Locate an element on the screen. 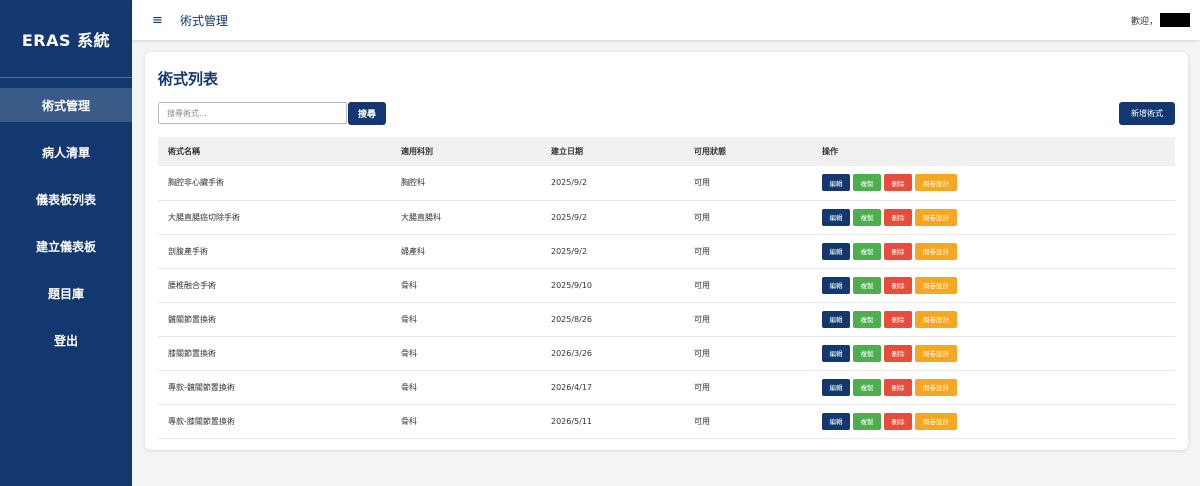 Image resolution: width=1200 pixels, height=486 pixels. table-header: 術式名稱 適用科別 建立日期 可用狀態 操作 is located at coordinates (666, 151).